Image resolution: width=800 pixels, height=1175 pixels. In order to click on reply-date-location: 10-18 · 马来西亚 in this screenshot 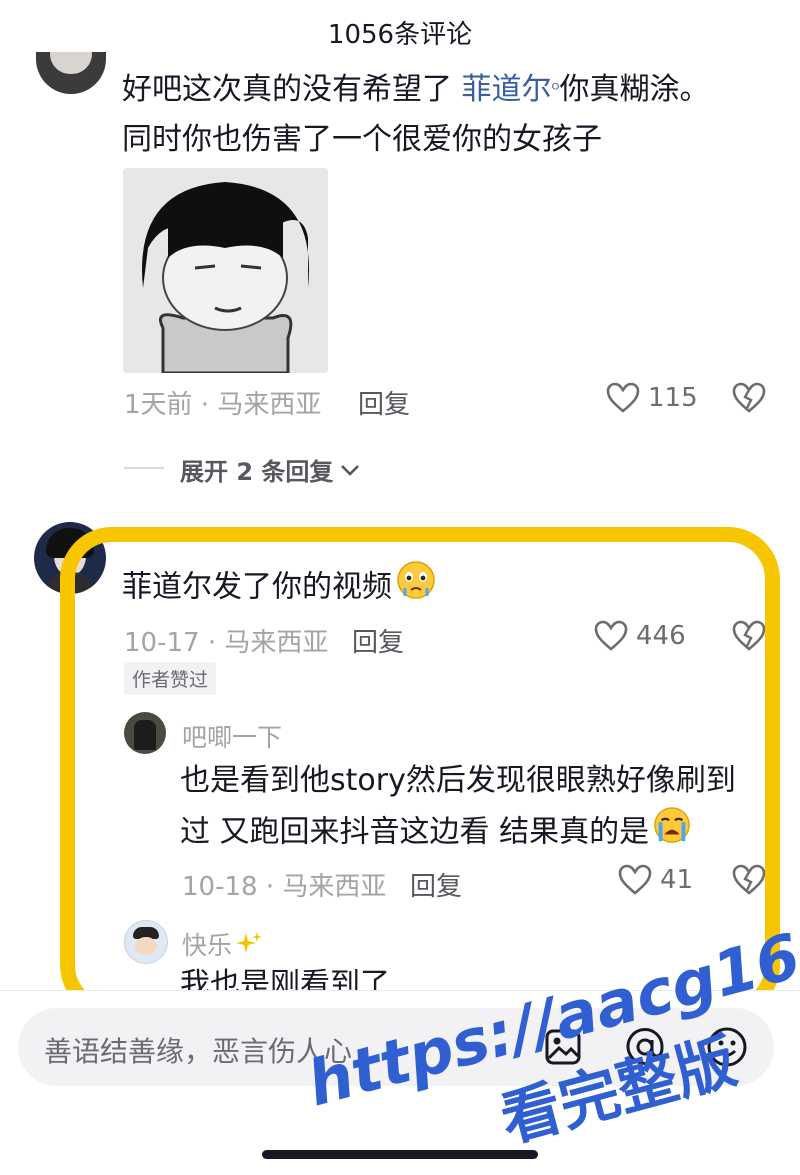, I will do `click(284, 887)`.